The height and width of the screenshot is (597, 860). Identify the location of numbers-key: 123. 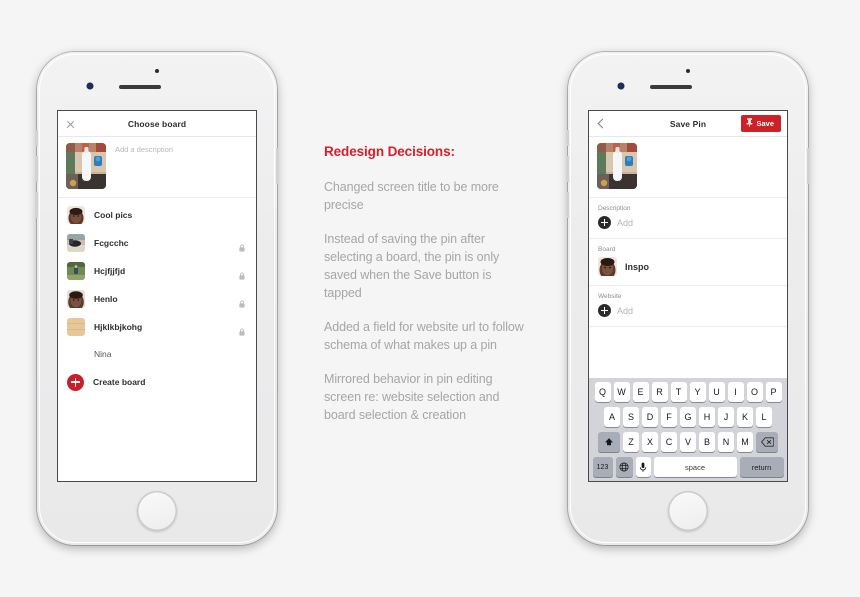
(602, 467).